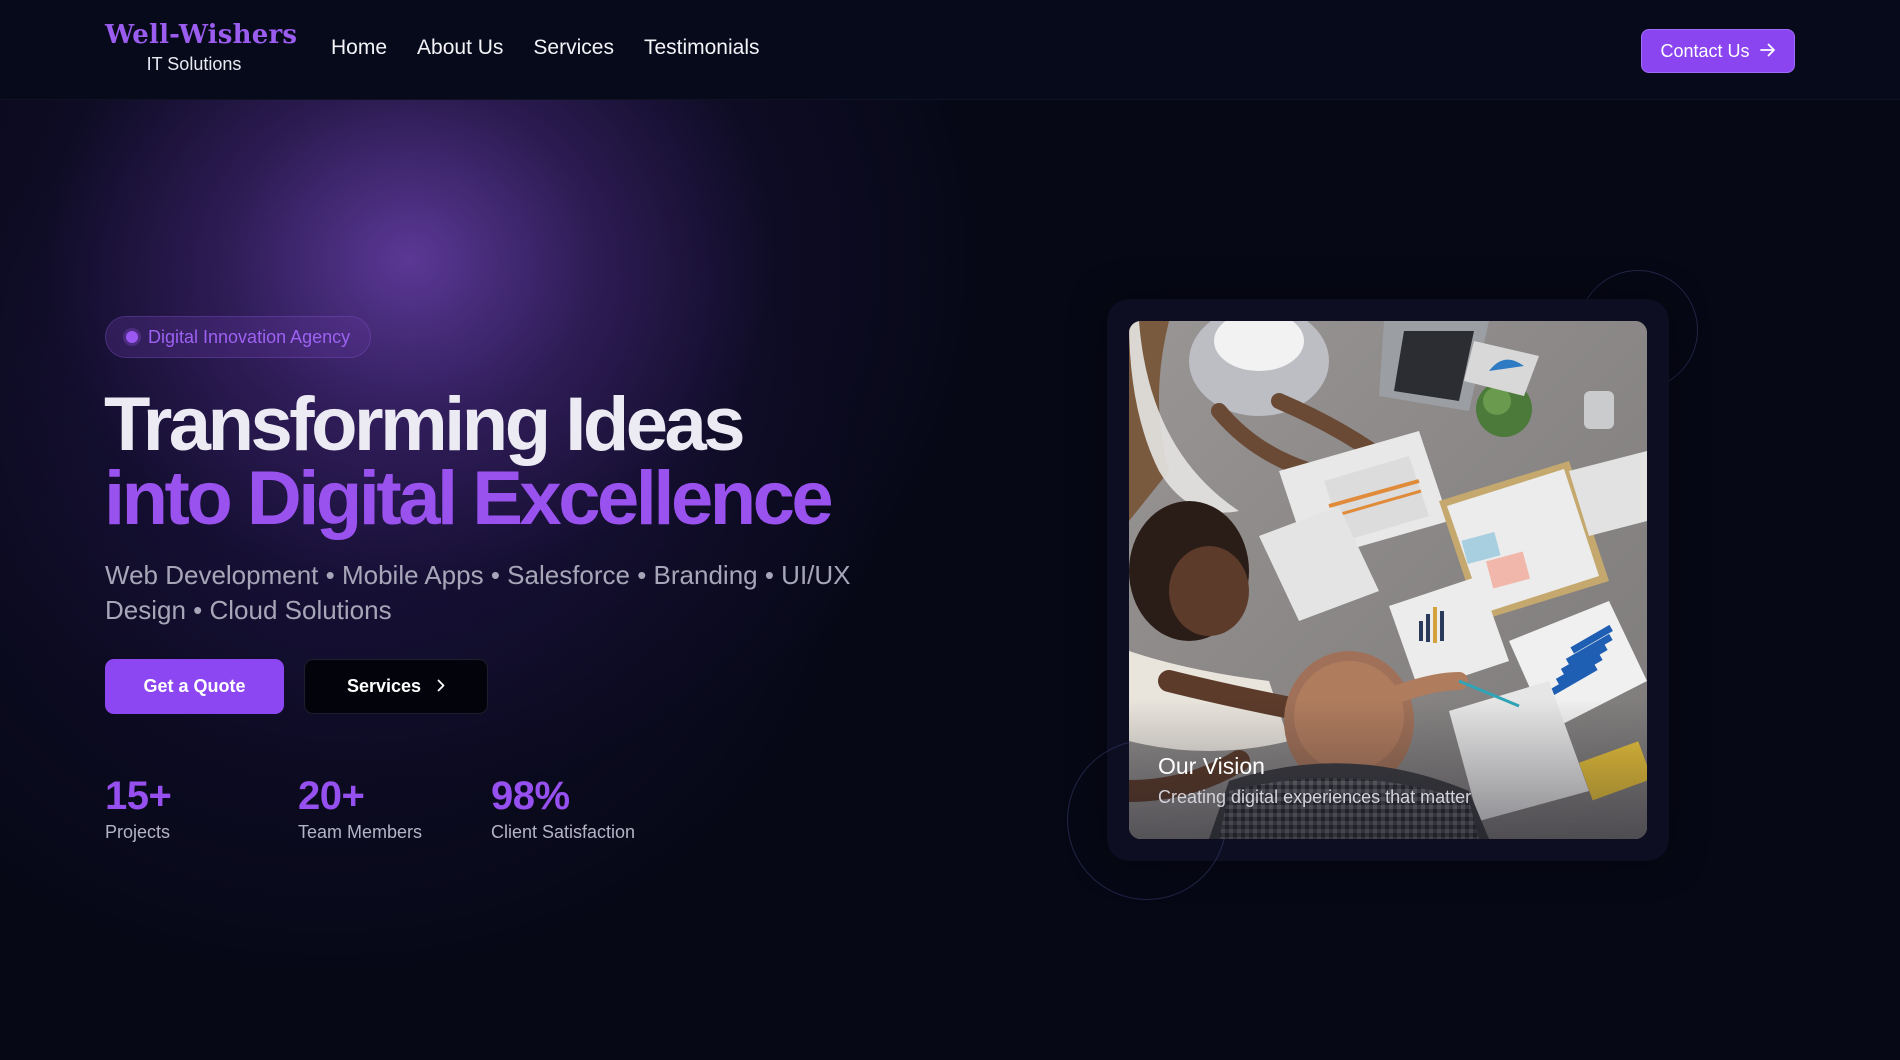  I want to click on nav-link-home: Home, so click(359, 48).